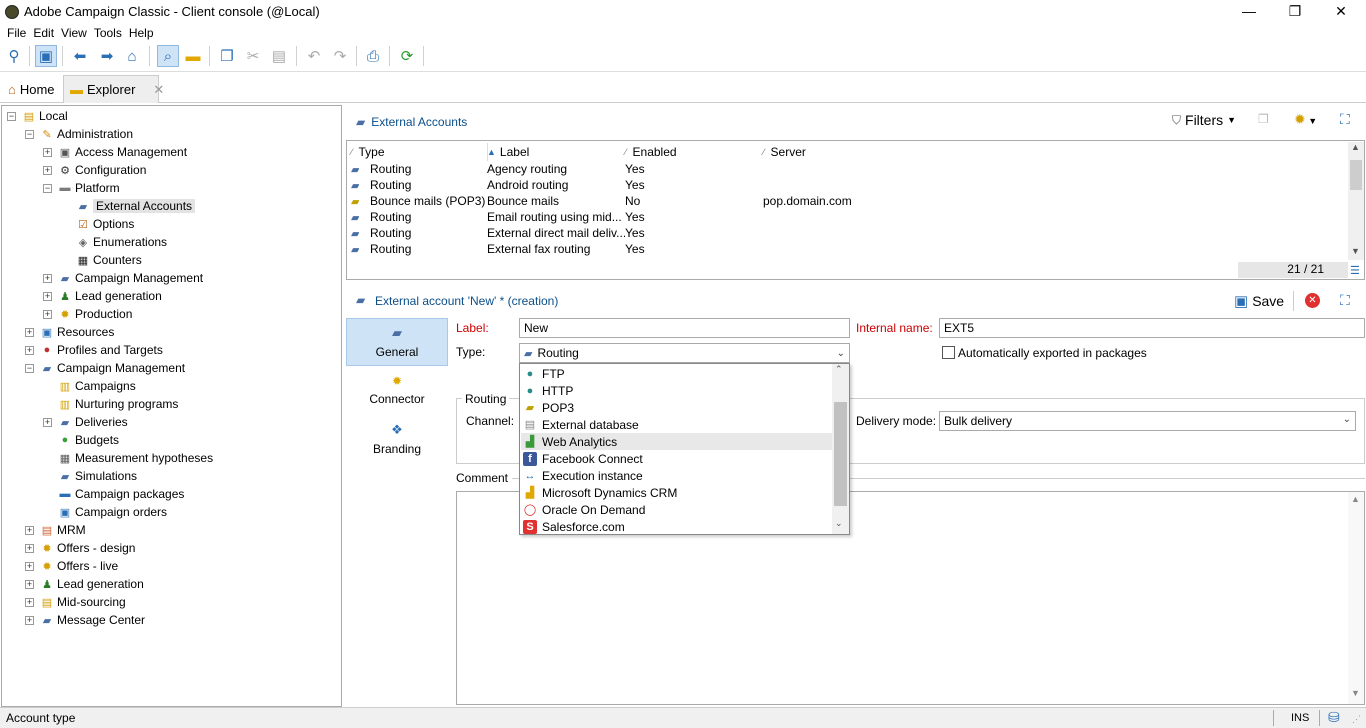 This screenshot has height=728, width=1366. What do you see at coordinates (1341, 12) in the screenshot?
I see `close-button: ✕` at bounding box center [1341, 12].